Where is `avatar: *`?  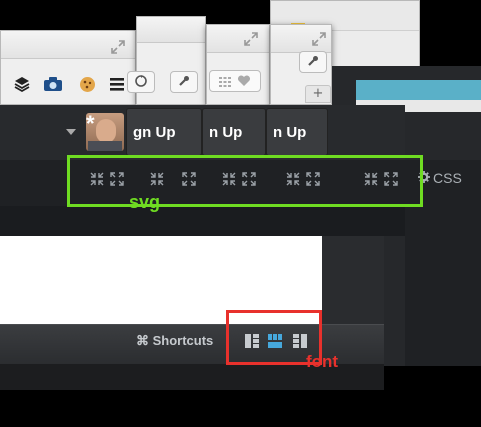 avatar: * is located at coordinates (105, 132).